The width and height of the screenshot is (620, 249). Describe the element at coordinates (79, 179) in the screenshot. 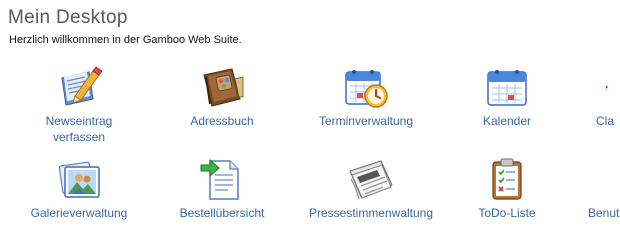

I see `gallery-icon` at that location.